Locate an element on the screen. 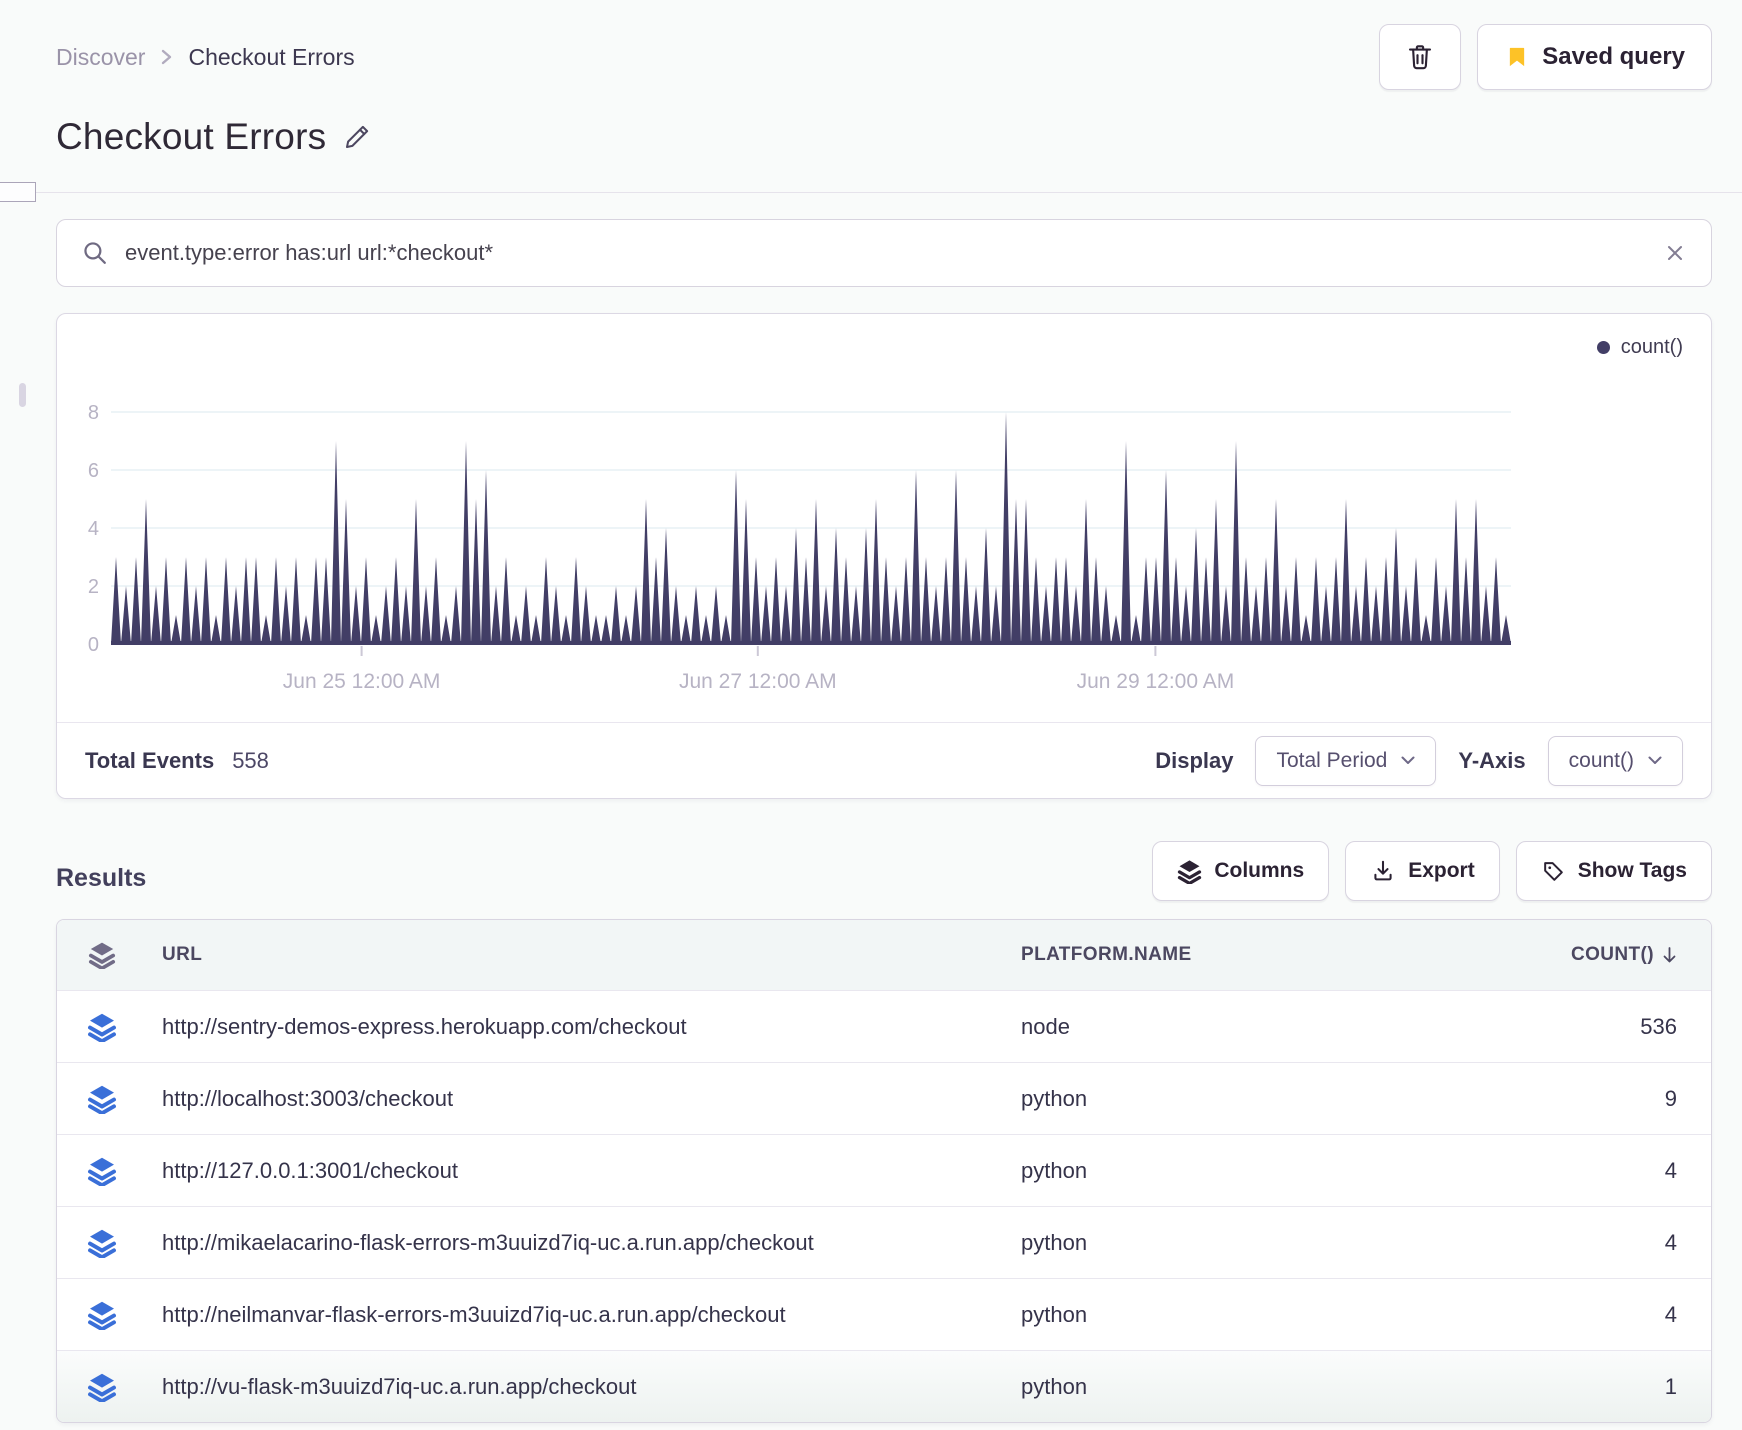  search-input is located at coordinates (886, 253).